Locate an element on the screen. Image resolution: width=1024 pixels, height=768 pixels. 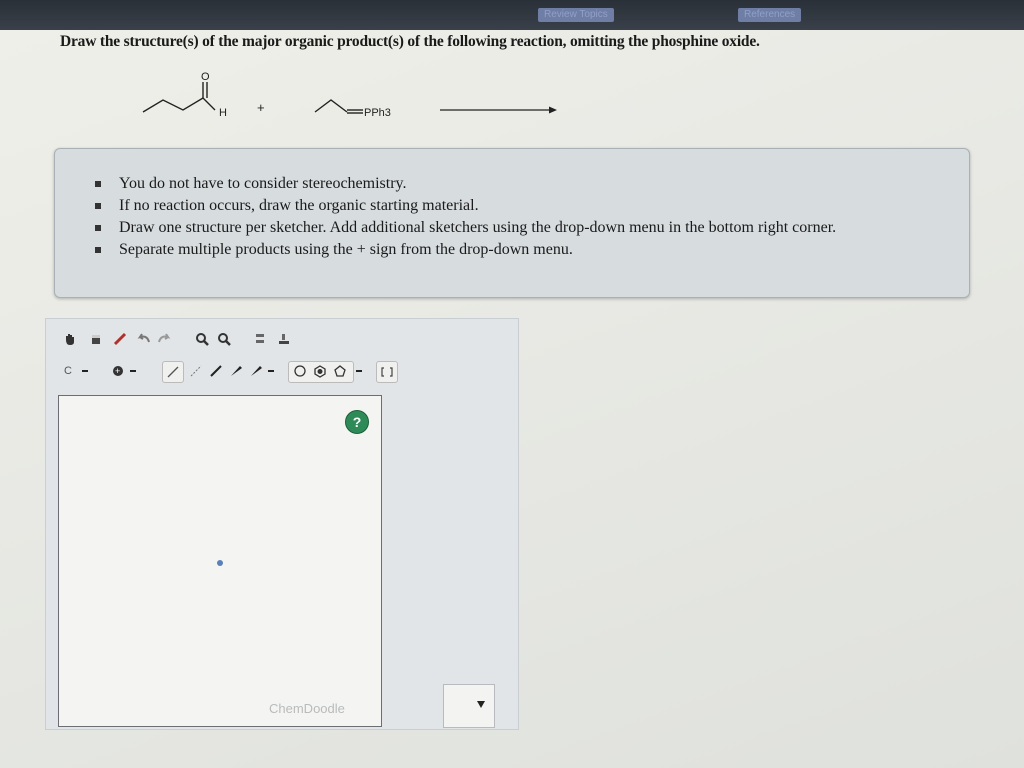
zoom-in-icon is located at coordinates (202, 339).